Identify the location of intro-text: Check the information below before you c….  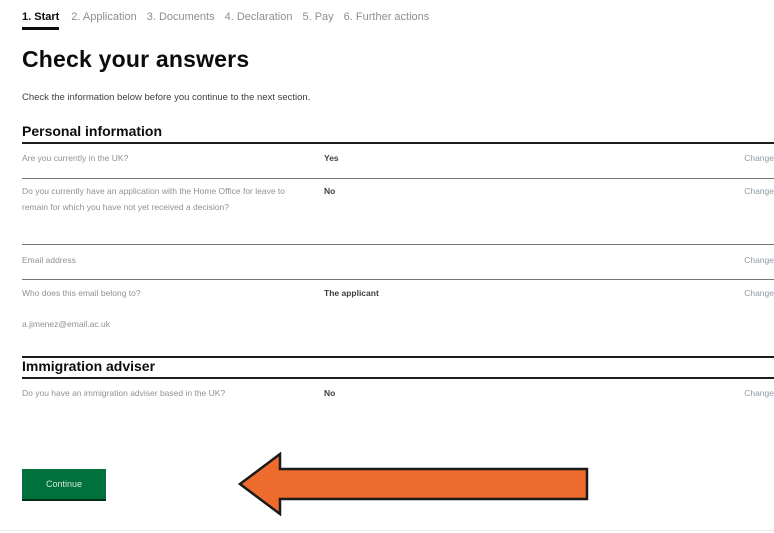
(166, 97).